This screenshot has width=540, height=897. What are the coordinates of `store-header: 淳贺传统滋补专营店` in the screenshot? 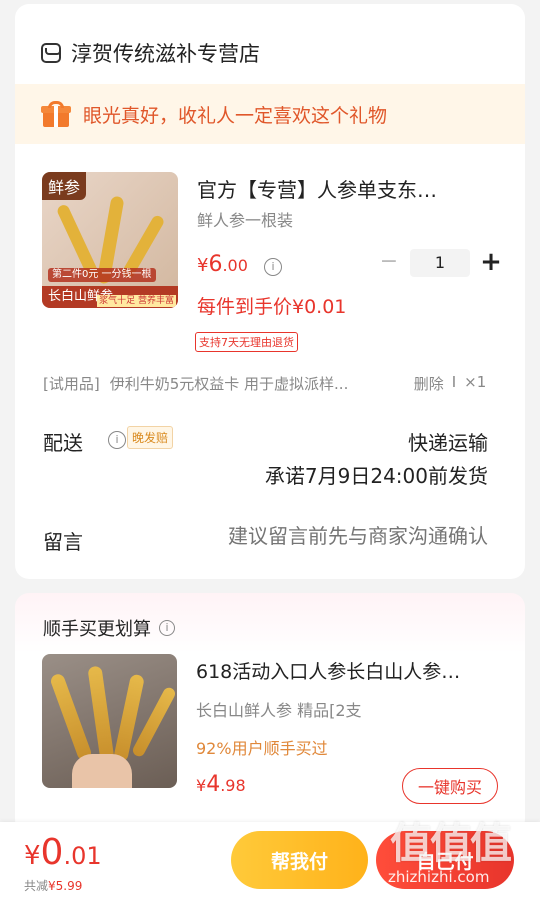 It's located at (150, 53).